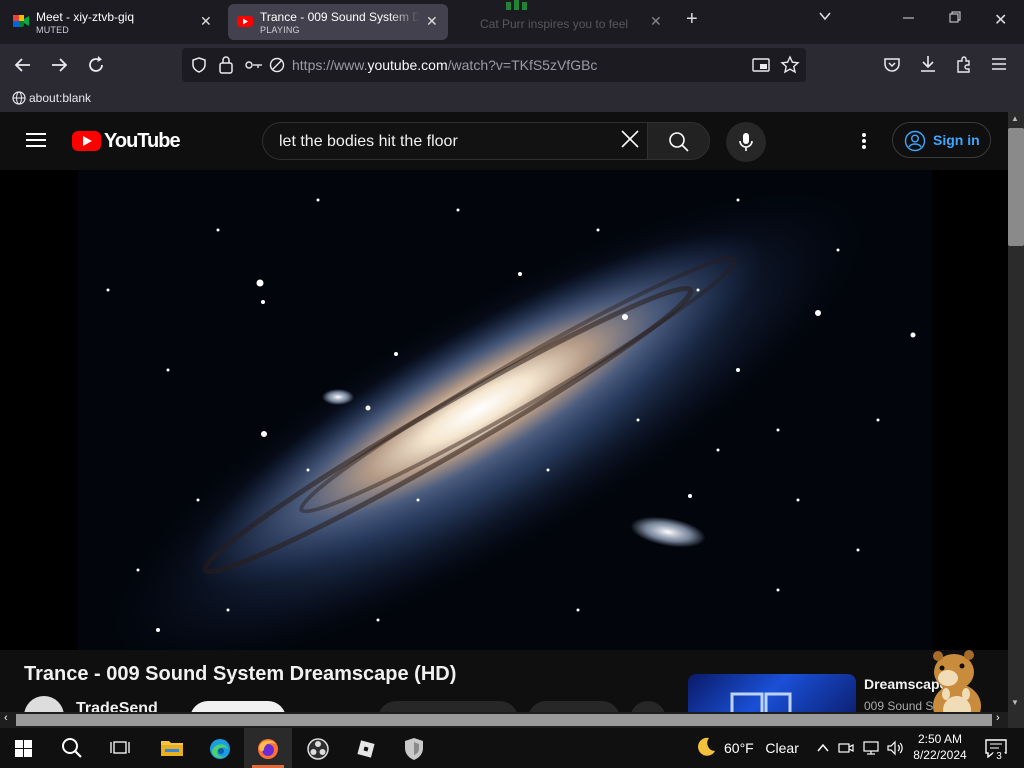 The image size is (1024, 768). Describe the element at coordinates (36, 140) in the screenshot. I see `guide-menu-icon` at that location.